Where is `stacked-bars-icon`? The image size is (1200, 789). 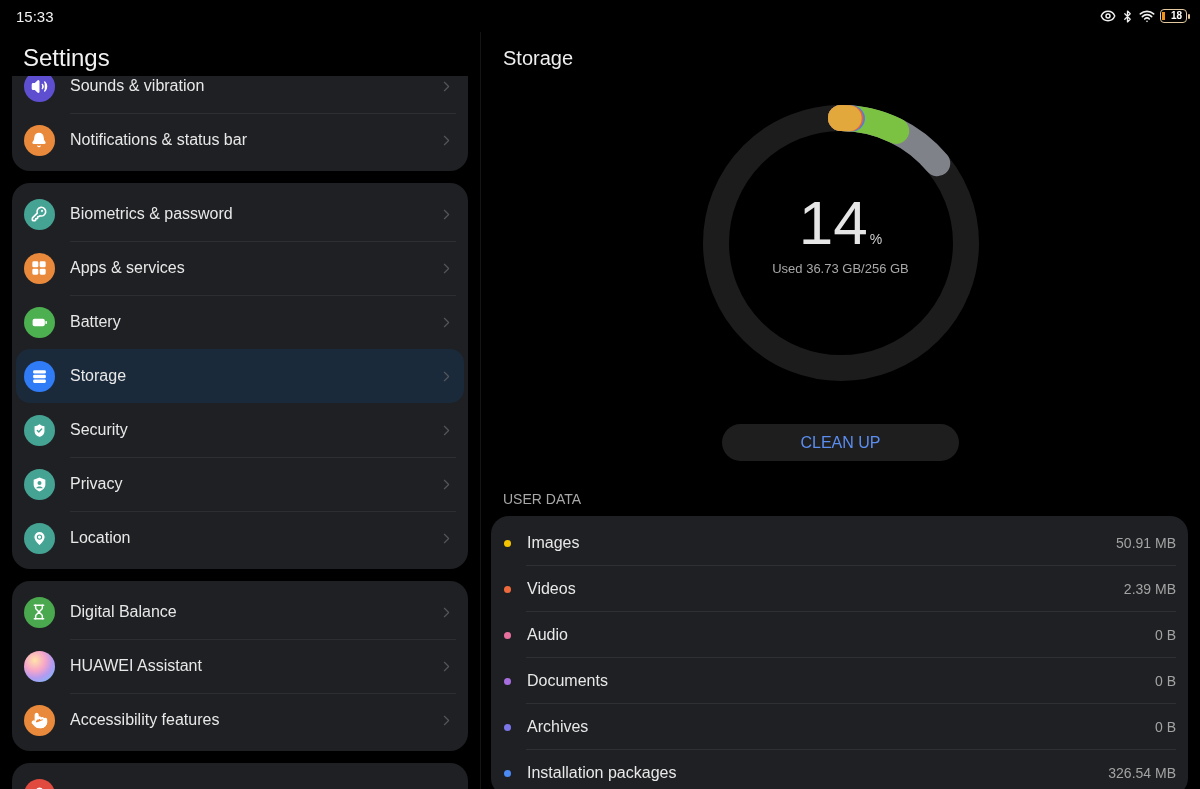 stacked-bars-icon is located at coordinates (39, 376).